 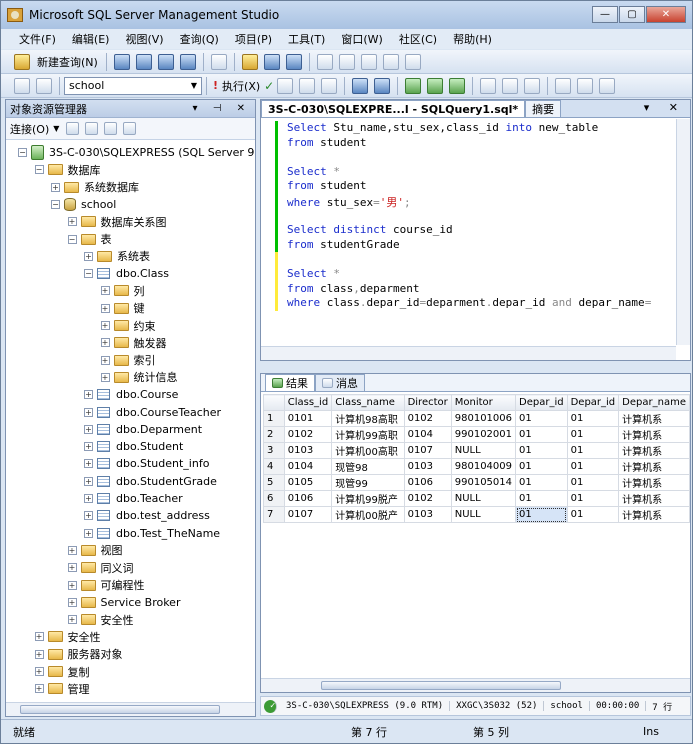 What do you see at coordinates (368, 418) in the screenshot?
I see `grid-cell: 计算机98高职` at bounding box center [368, 418].